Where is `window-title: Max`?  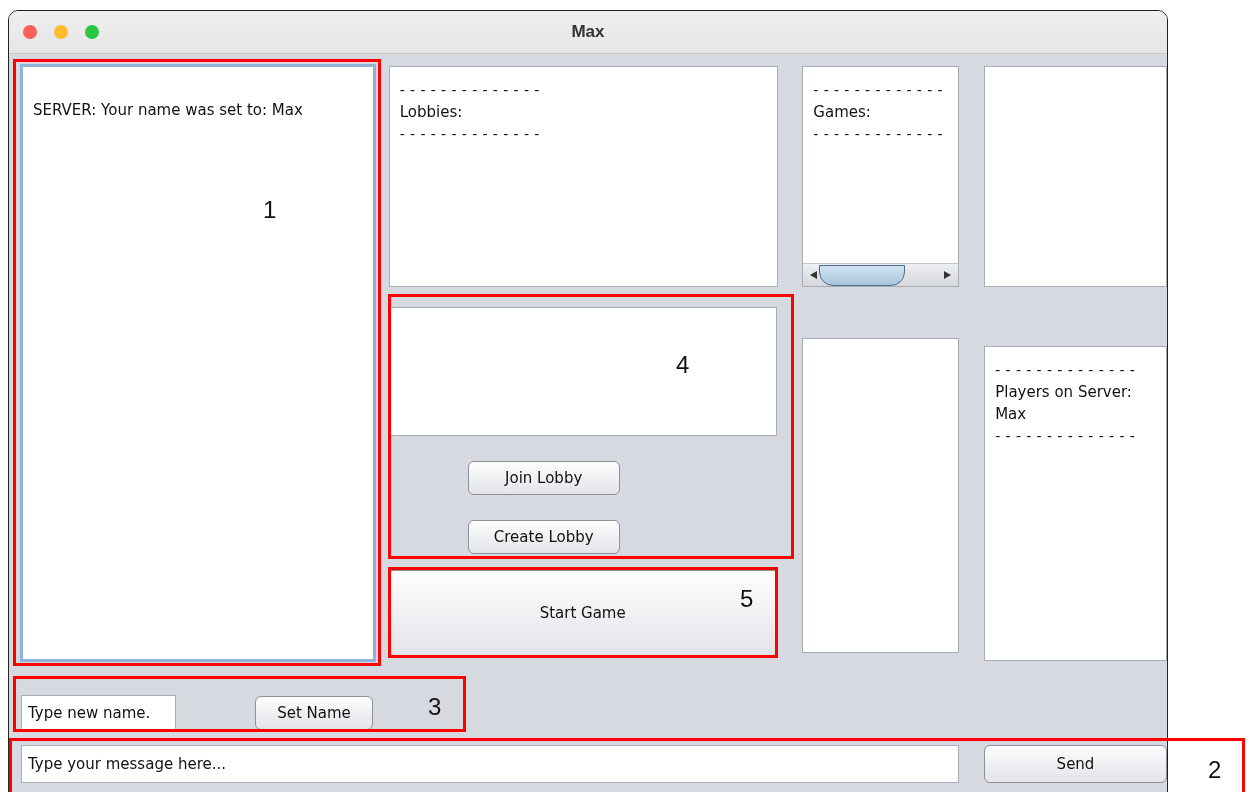 window-title: Max is located at coordinates (588, 32).